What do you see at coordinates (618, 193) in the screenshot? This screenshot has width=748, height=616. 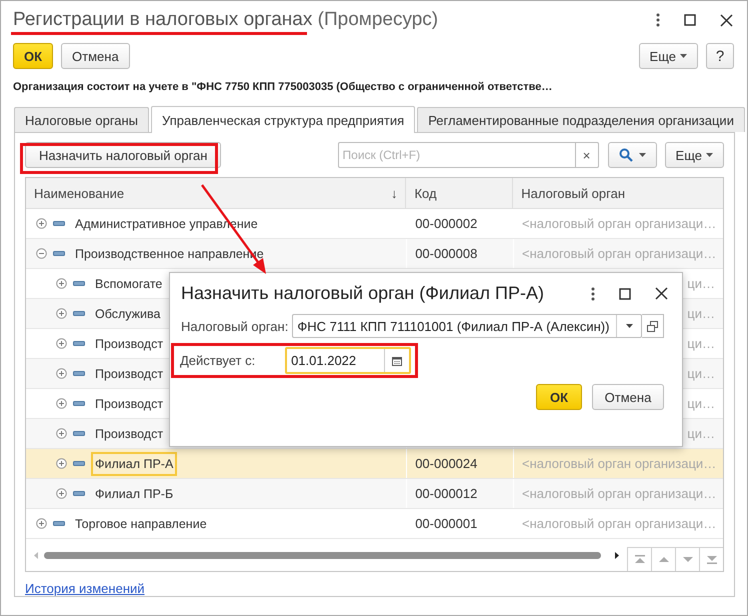 I see `column-header: Налоговый орган` at bounding box center [618, 193].